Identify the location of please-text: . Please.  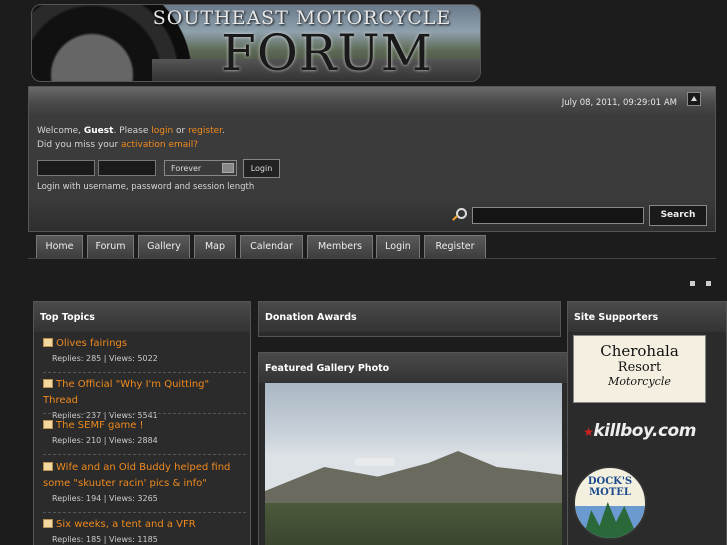
(132, 131).